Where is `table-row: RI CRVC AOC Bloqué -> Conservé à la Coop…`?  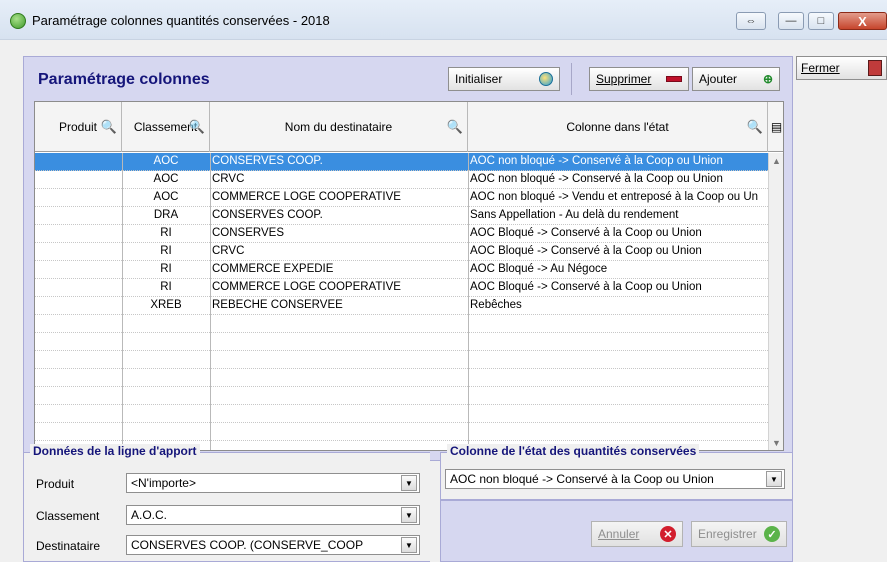 table-row: RI CRVC AOC Bloqué -> Conservé à la Coop… is located at coordinates (401, 252).